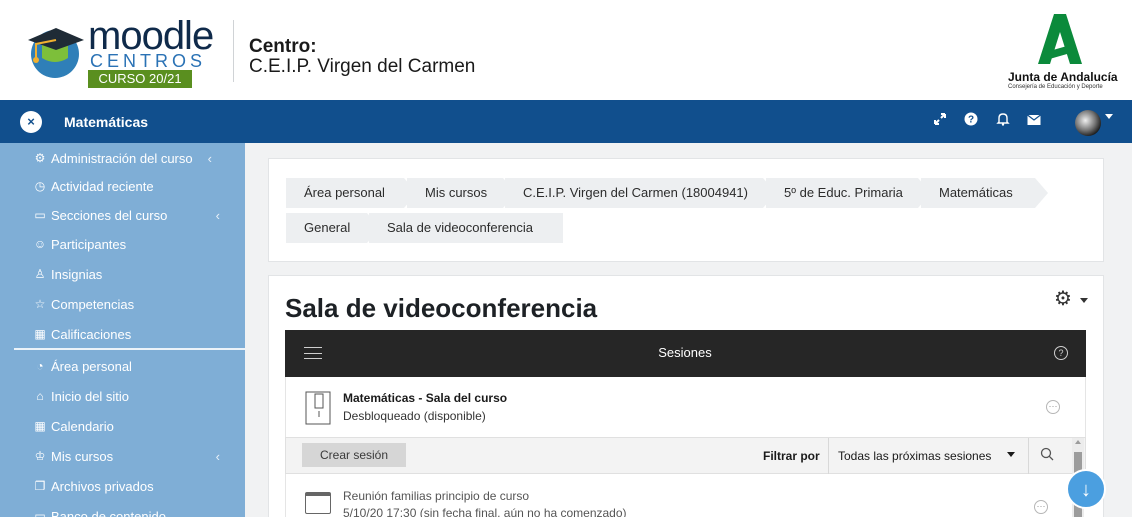 This screenshot has height=517, width=1132. I want to click on room-title: Matemáticas - Sala del curso, so click(425, 398).